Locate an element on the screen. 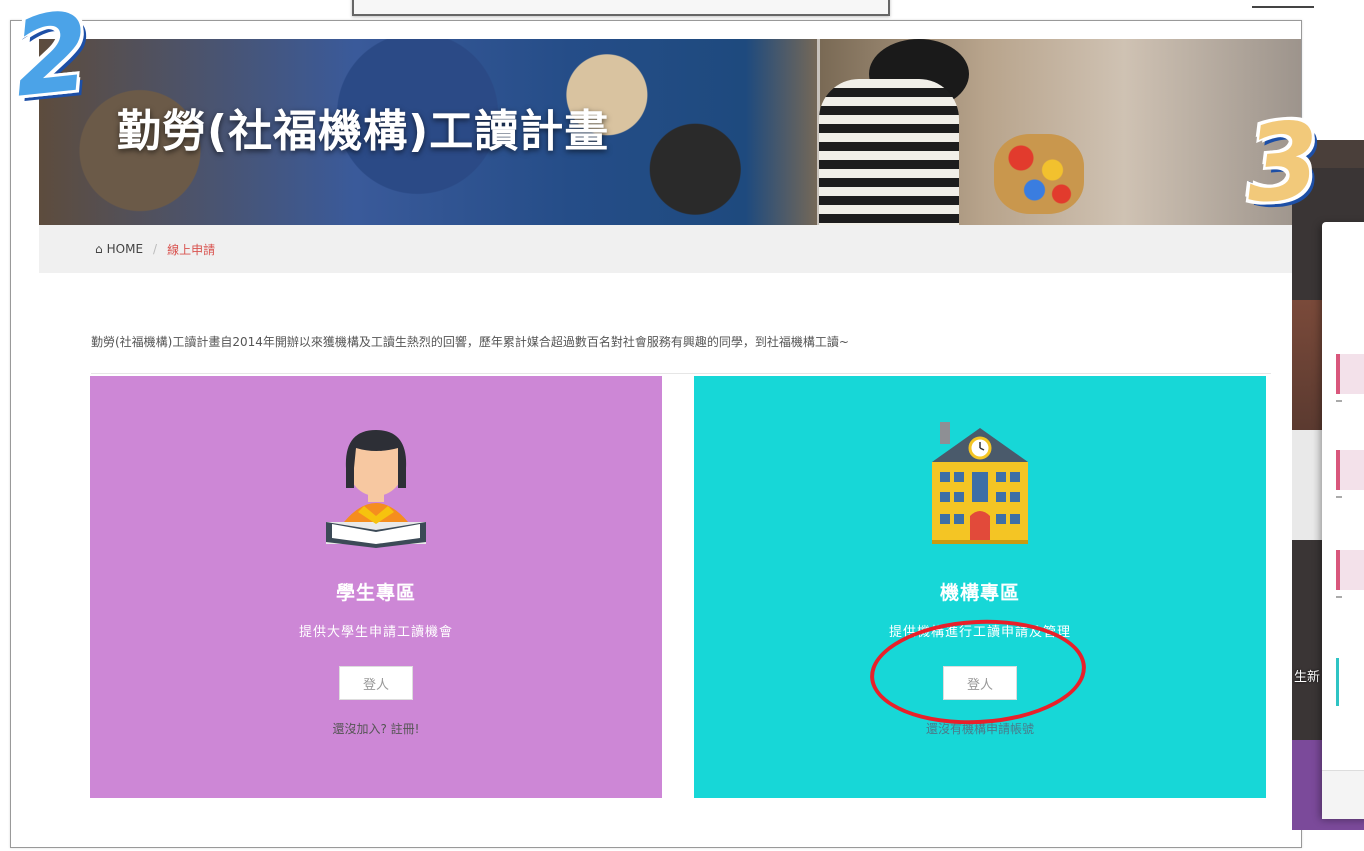  side-partial-text: 生新 is located at coordinates (1307, 677).